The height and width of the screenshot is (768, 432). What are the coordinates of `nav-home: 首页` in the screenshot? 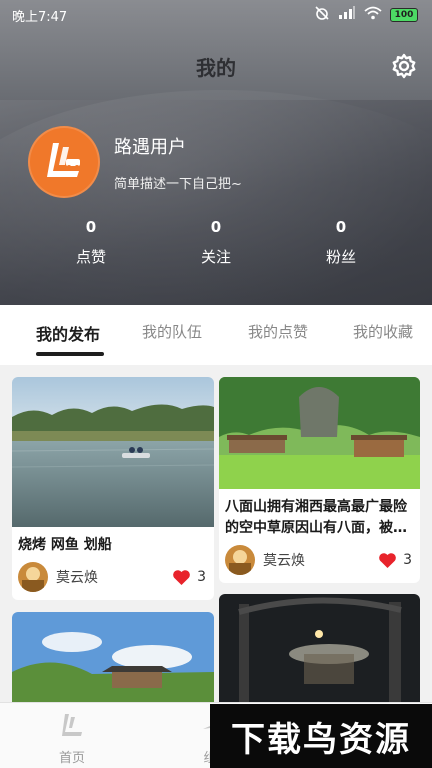 It's located at (72, 738).